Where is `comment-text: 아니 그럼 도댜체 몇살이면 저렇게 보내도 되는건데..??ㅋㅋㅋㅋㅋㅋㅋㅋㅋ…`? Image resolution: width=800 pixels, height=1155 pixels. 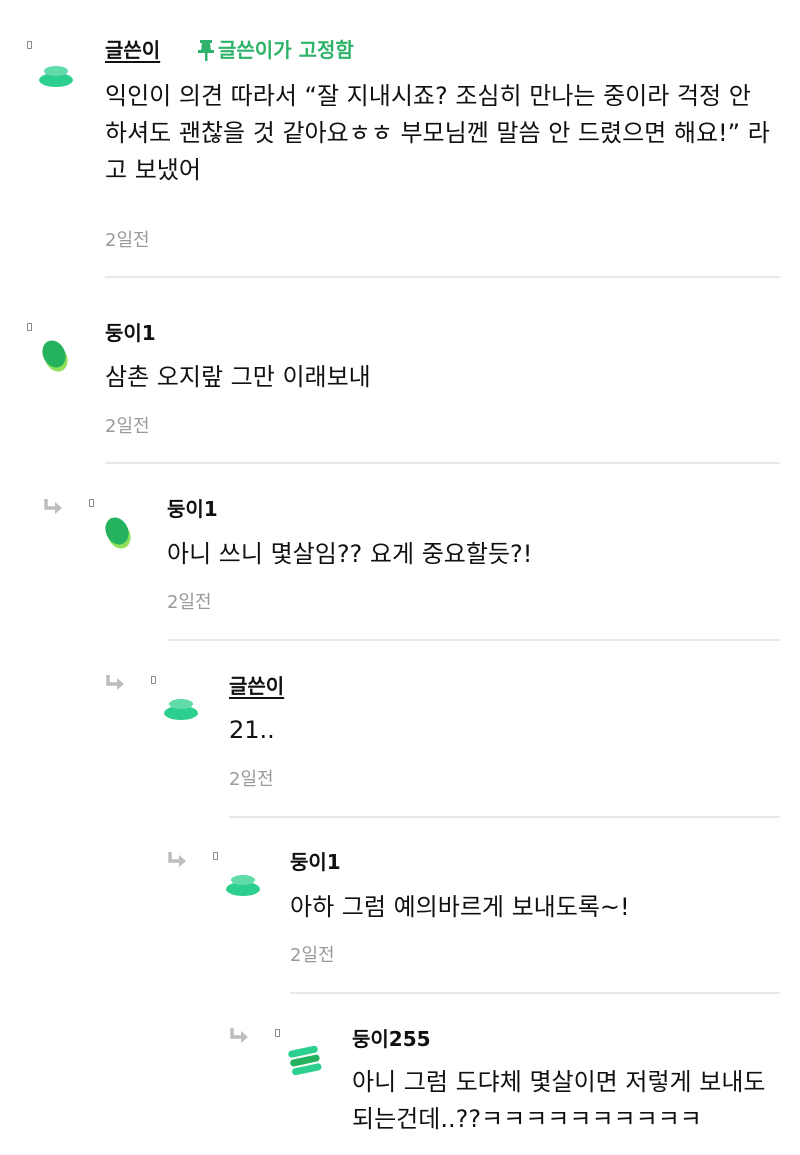
comment-text: 아니 그럼 도댜체 몇살이면 저렇게 보내도 되는건데..??ㅋㅋㅋㅋㅋㅋㅋㅋㅋ… is located at coordinates (559, 1100).